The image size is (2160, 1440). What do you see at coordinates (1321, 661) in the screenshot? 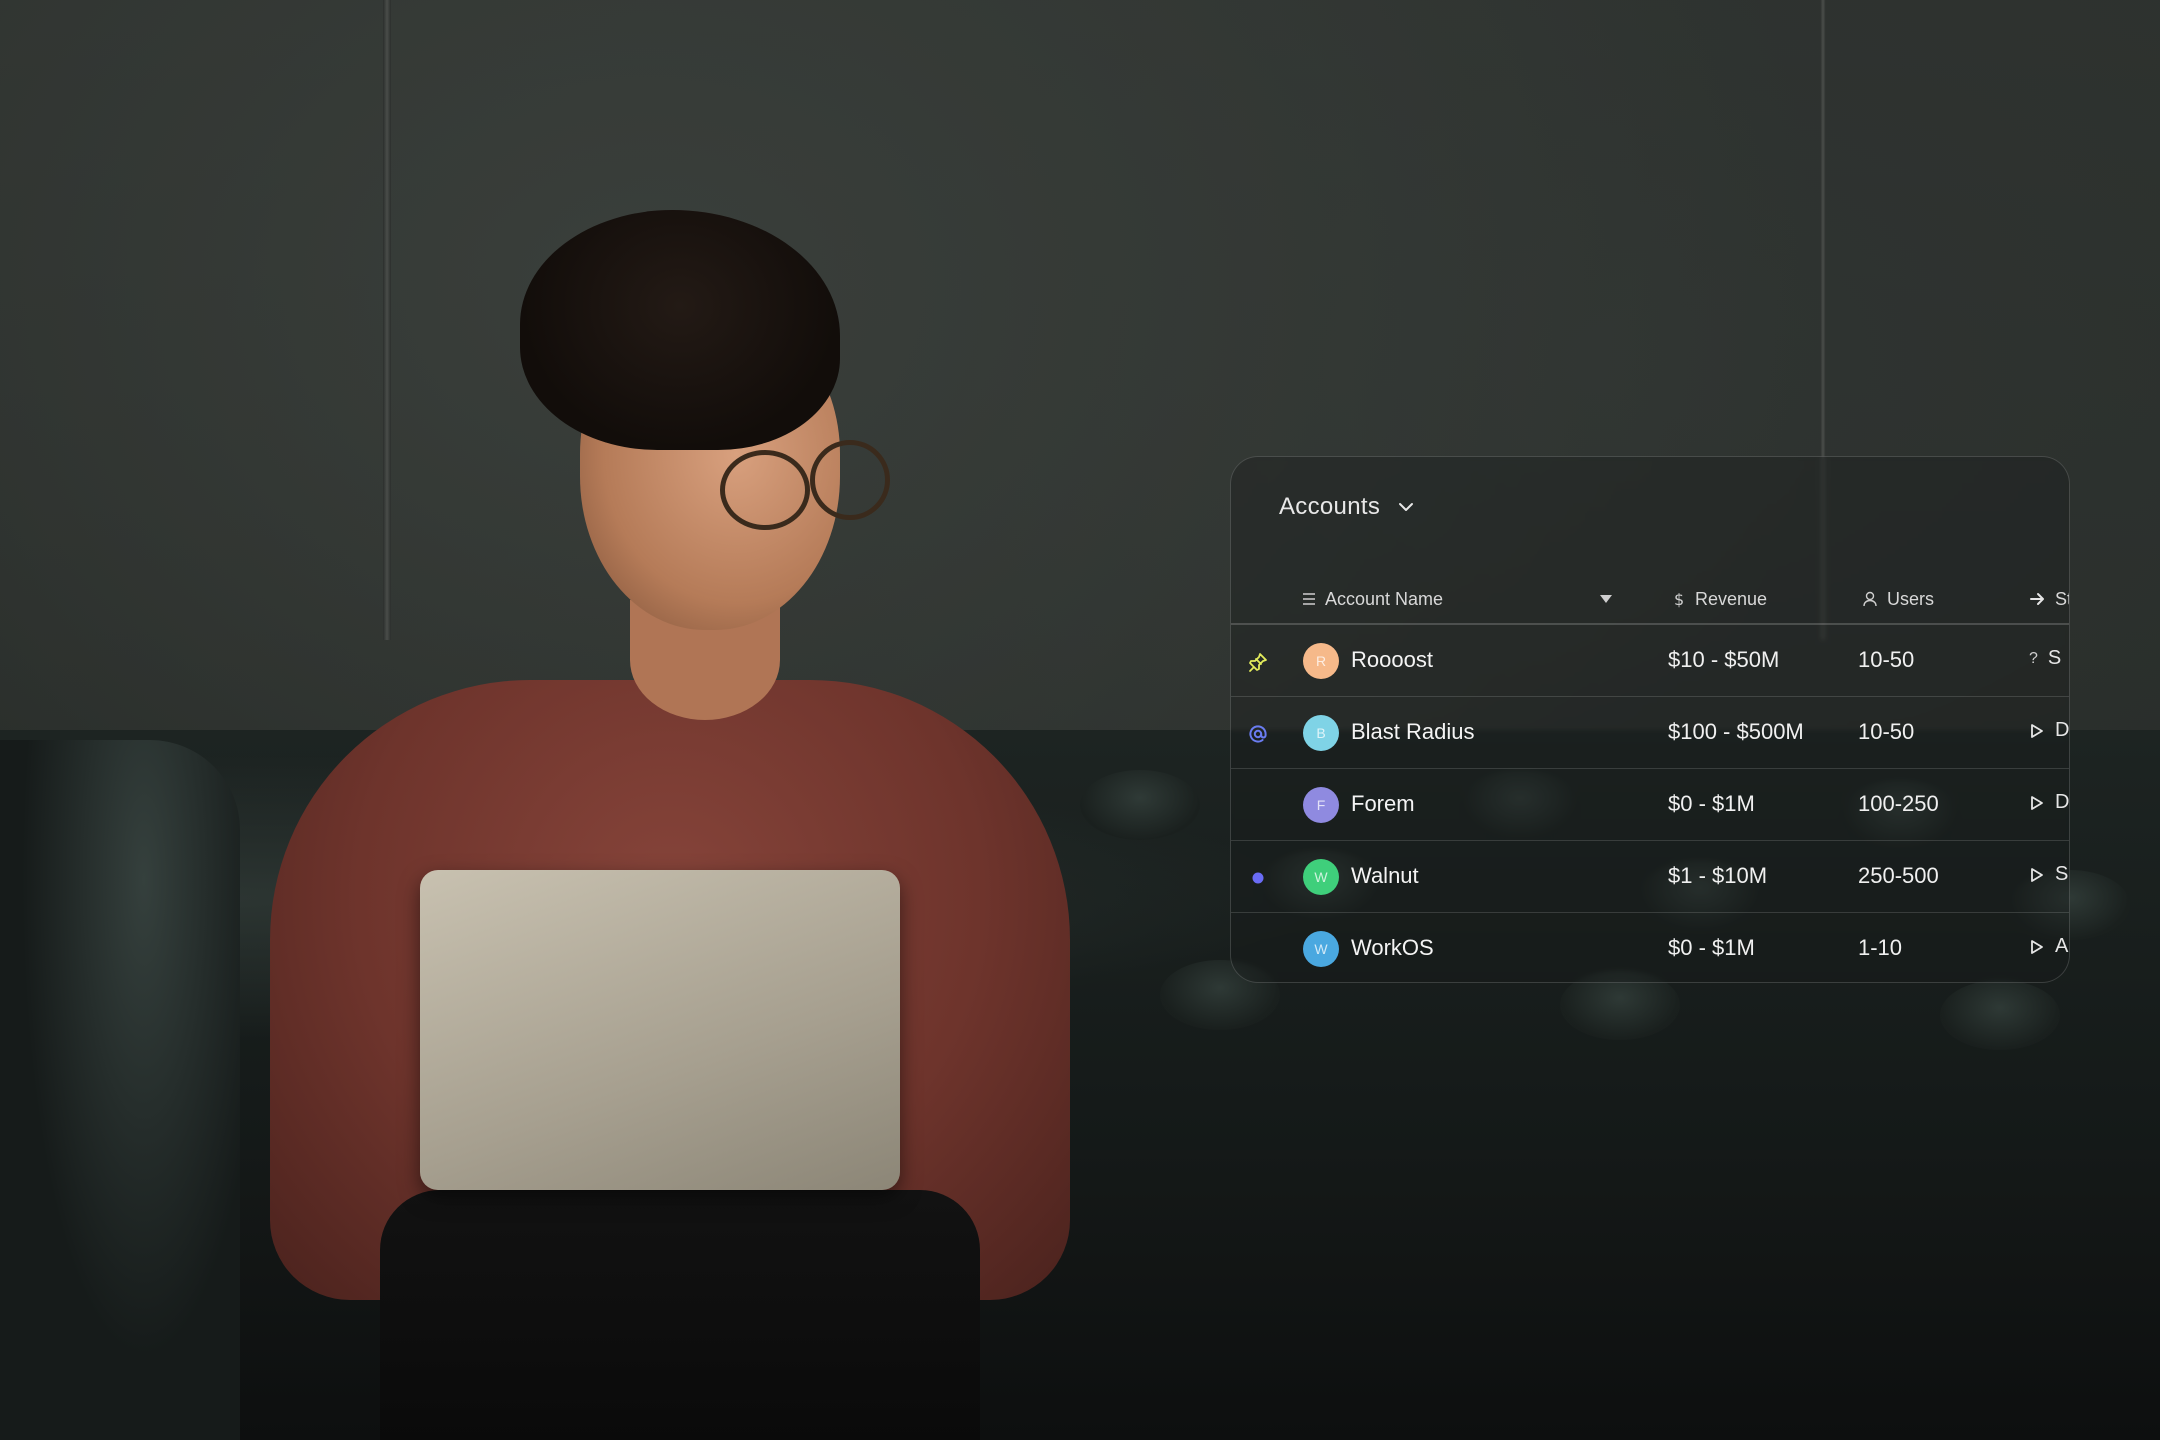
I see `avatar: R` at bounding box center [1321, 661].